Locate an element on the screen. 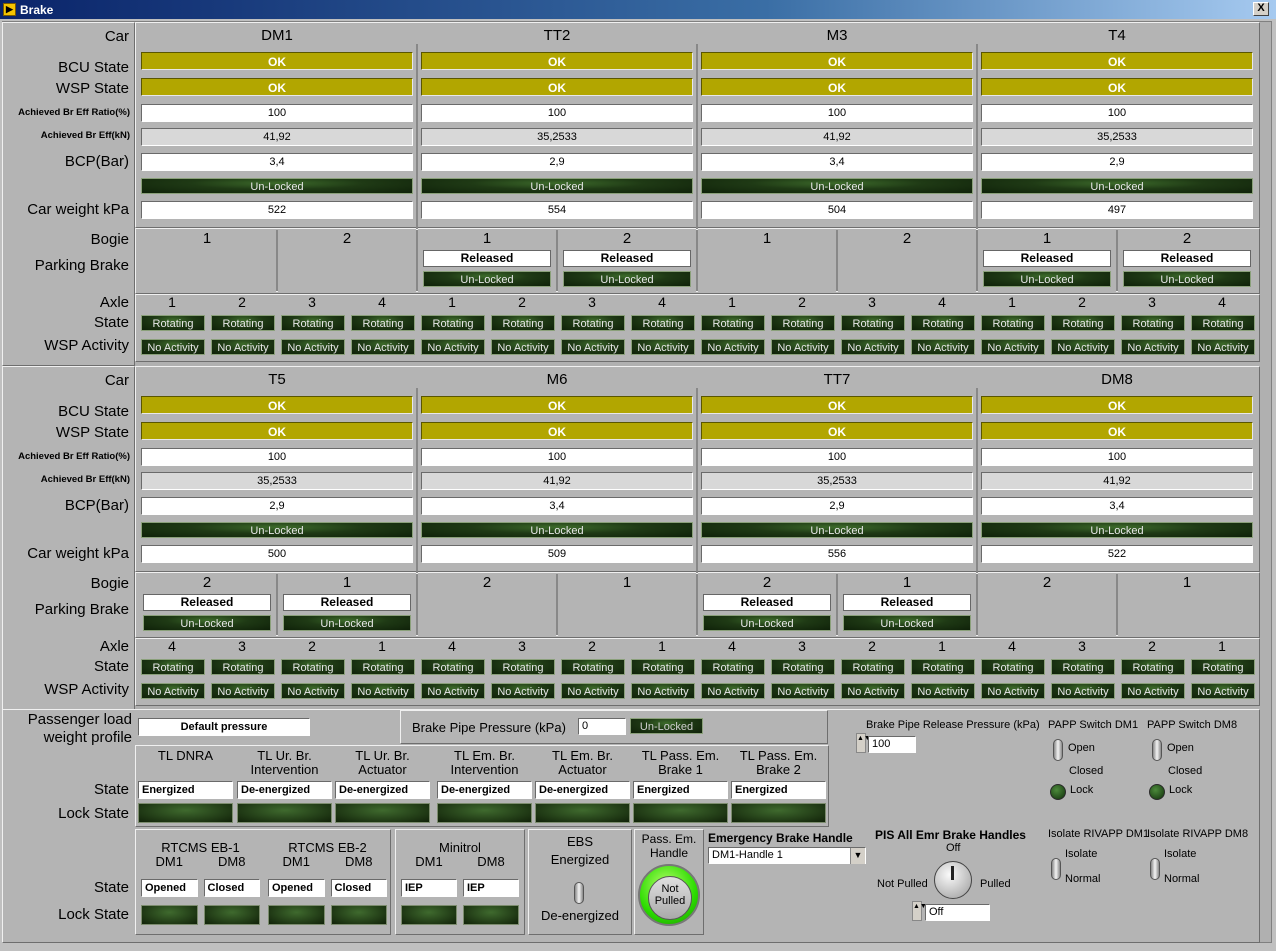  papp2-toggle-switch is located at coordinates (1157, 750).